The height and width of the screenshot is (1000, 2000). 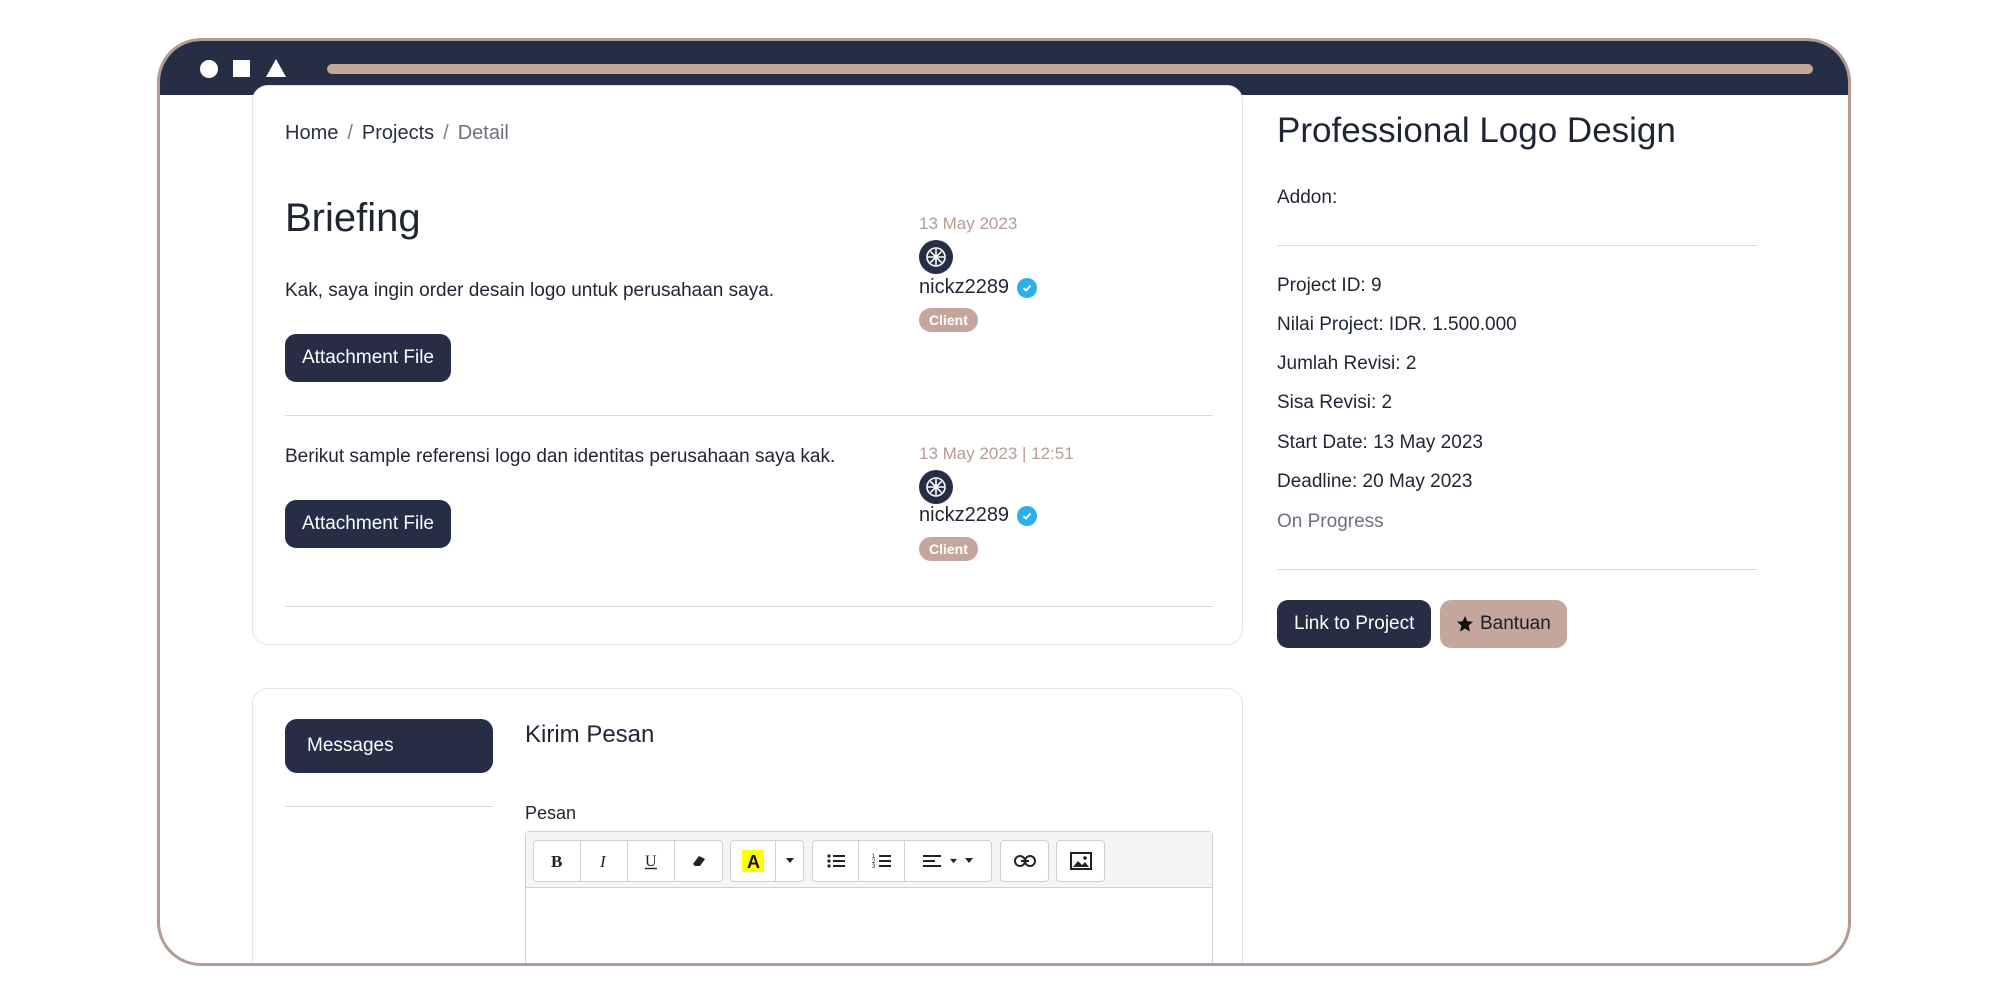 What do you see at coordinates (968, 223) in the screenshot?
I see `entry-date: 13 May 2023` at bounding box center [968, 223].